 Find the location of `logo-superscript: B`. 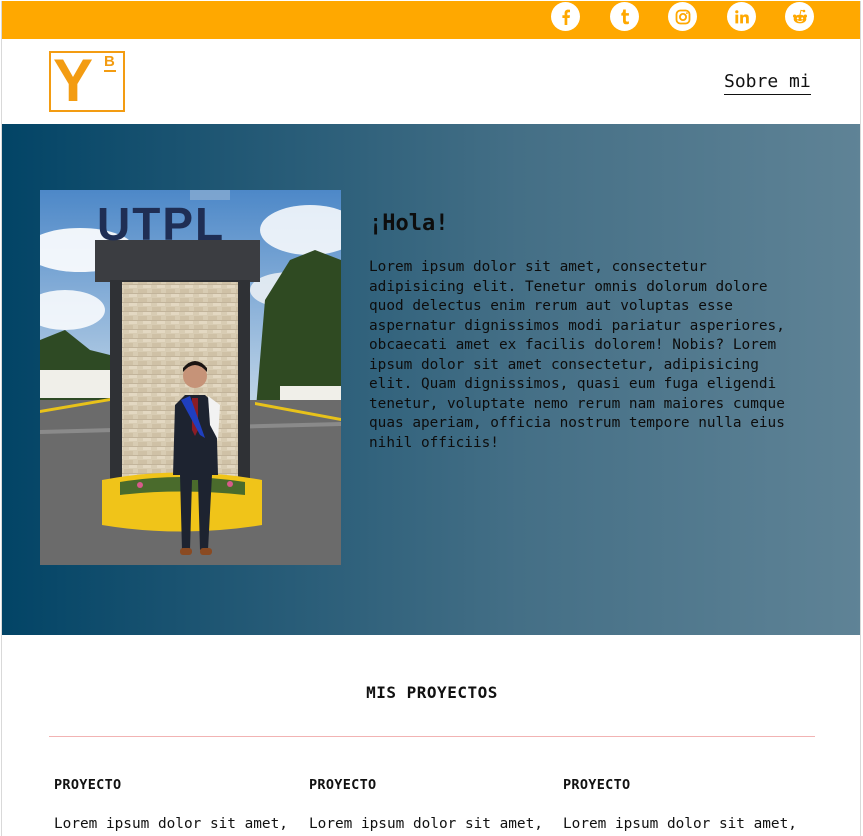

logo-superscript: B is located at coordinates (109, 61).